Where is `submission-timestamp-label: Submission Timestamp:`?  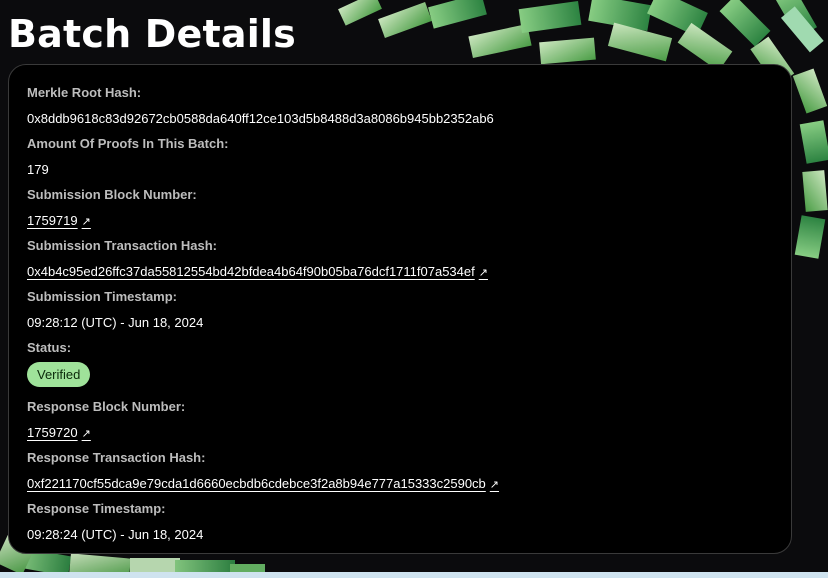
submission-timestamp-label: Submission Timestamp: is located at coordinates (102, 296).